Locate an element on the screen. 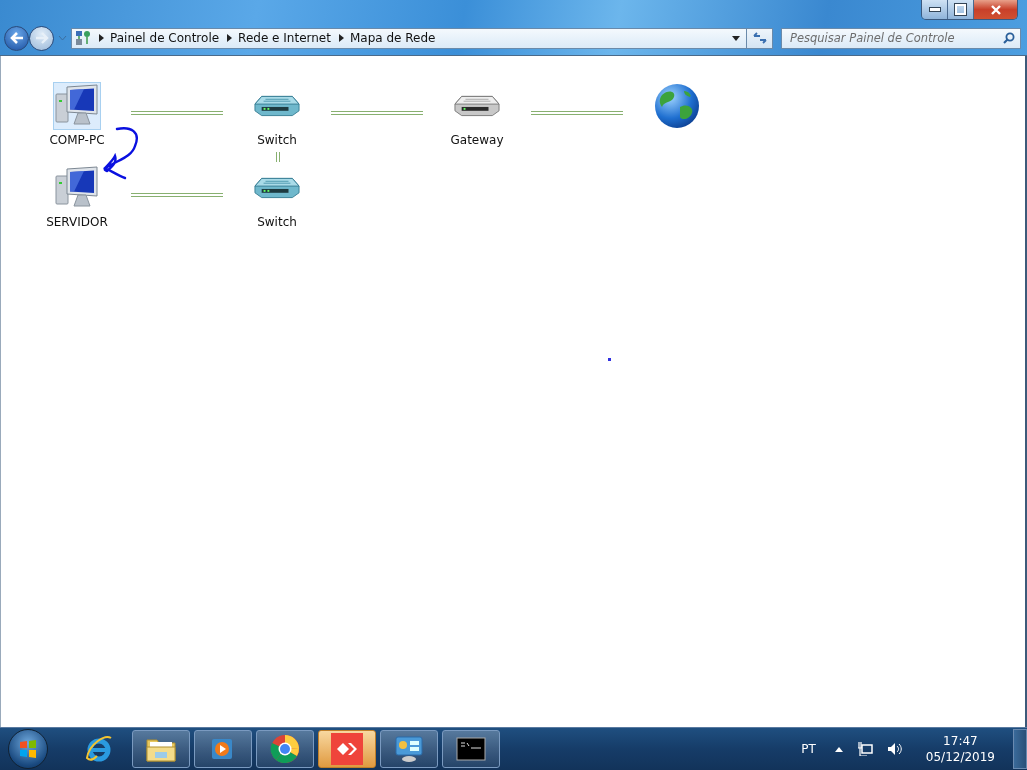  node-label: SERVIDOR is located at coordinates (77, 222).